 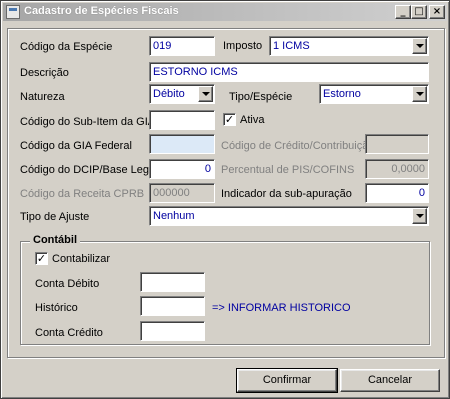 What do you see at coordinates (286, 194) in the screenshot?
I see `indicador-sub-apuracao-label: Indicador da sub-apuração` at bounding box center [286, 194].